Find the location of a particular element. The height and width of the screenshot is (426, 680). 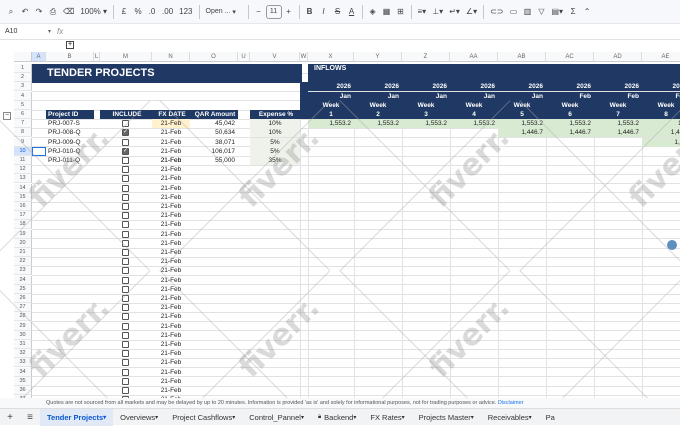

print-icon: ⎙ is located at coordinates (53, 12).